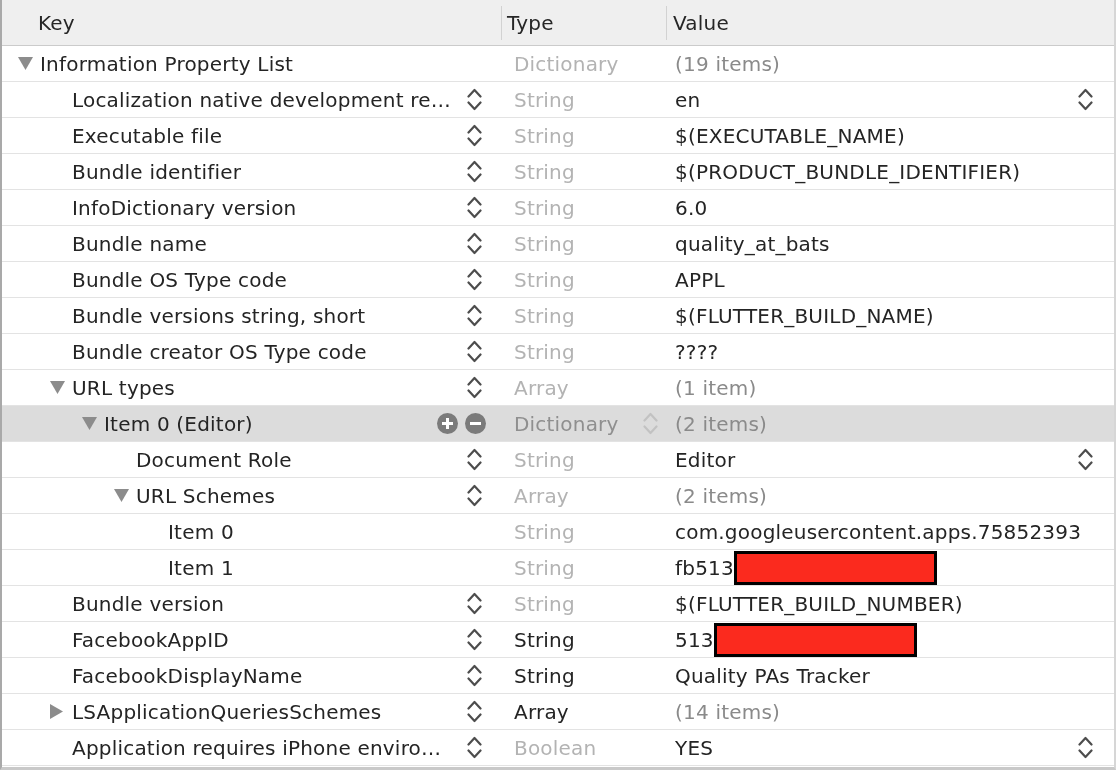 The width and height of the screenshot is (1116, 770). What do you see at coordinates (180, 279) in the screenshot?
I see `key-label: Bundle OS Type code` at bounding box center [180, 279].